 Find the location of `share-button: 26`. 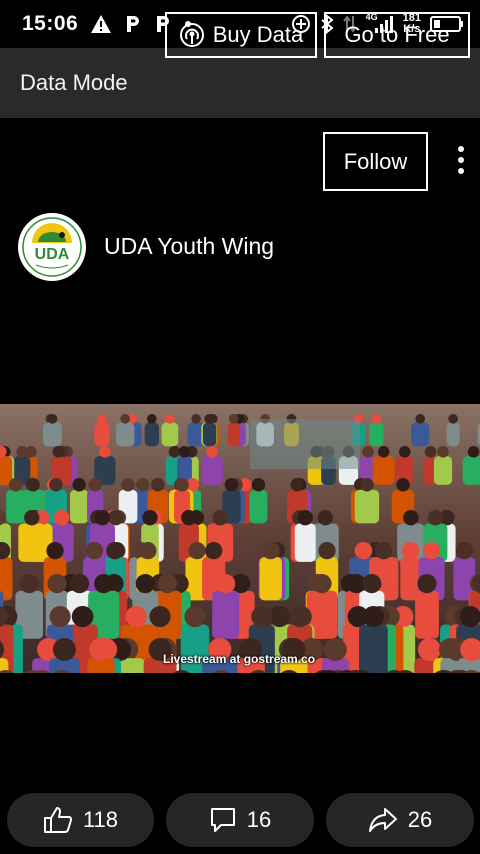

share-button: 26 is located at coordinates (400, 820).